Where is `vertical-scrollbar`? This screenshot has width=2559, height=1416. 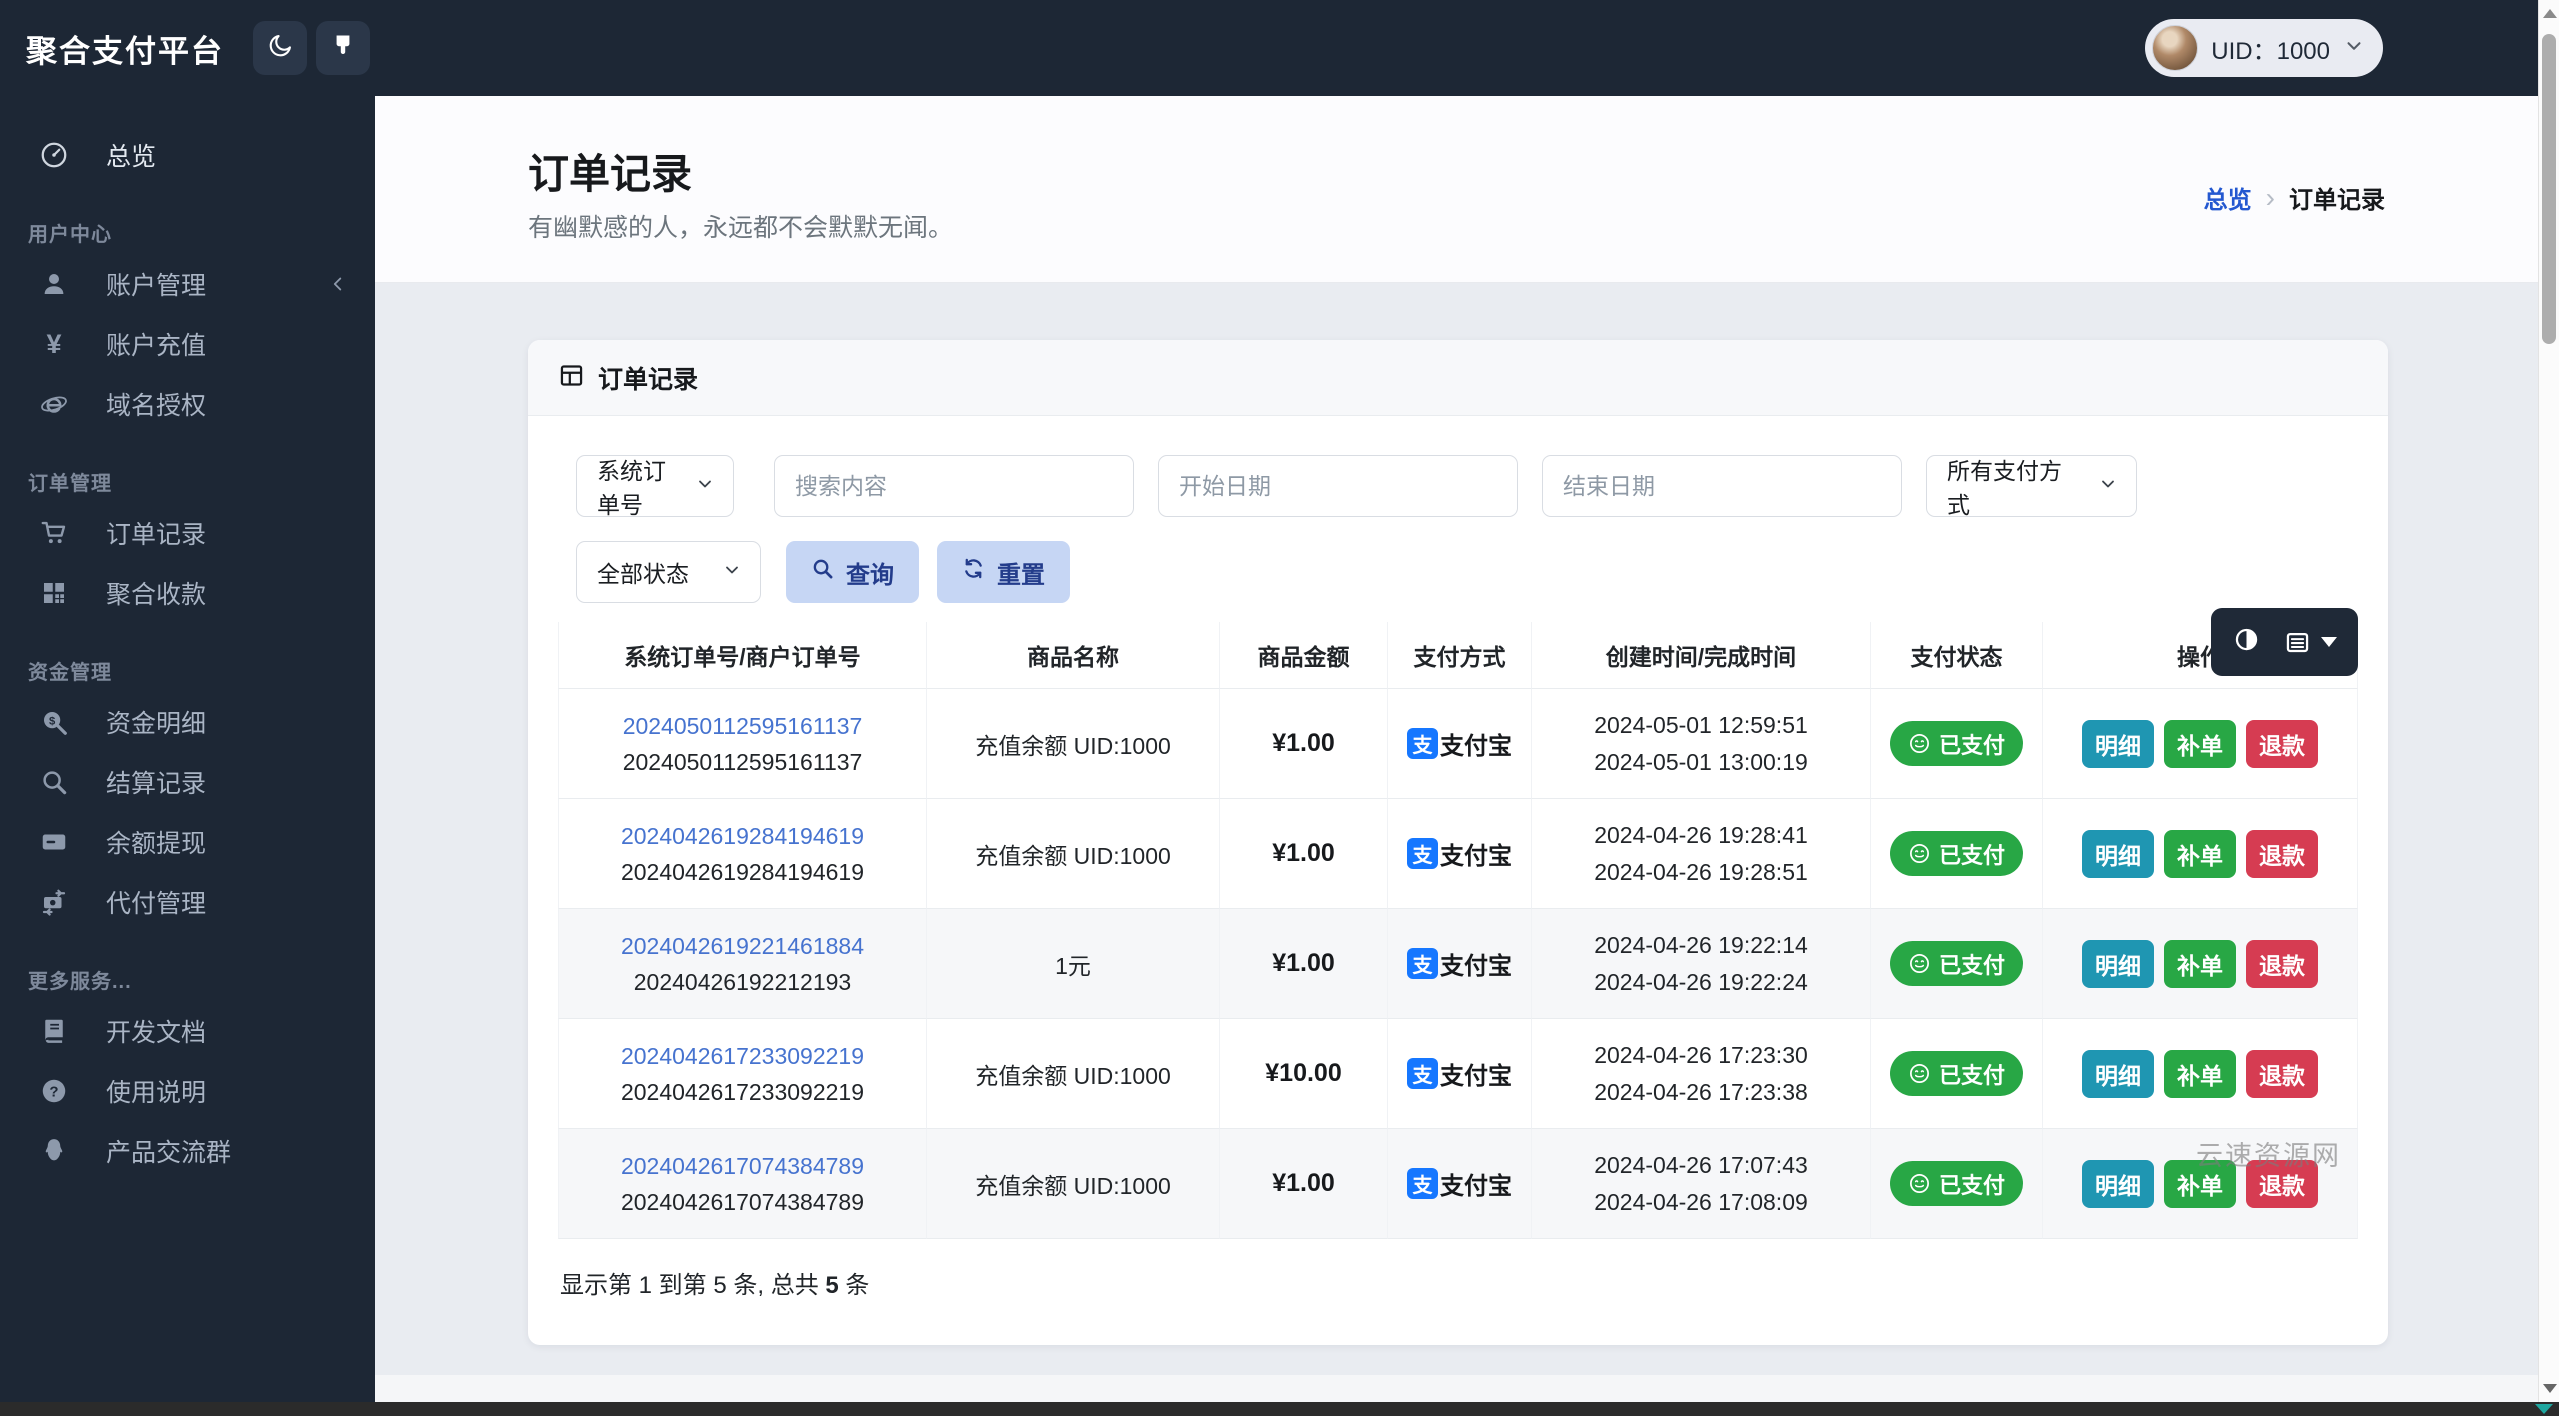
vertical-scrollbar is located at coordinates (2548, 701).